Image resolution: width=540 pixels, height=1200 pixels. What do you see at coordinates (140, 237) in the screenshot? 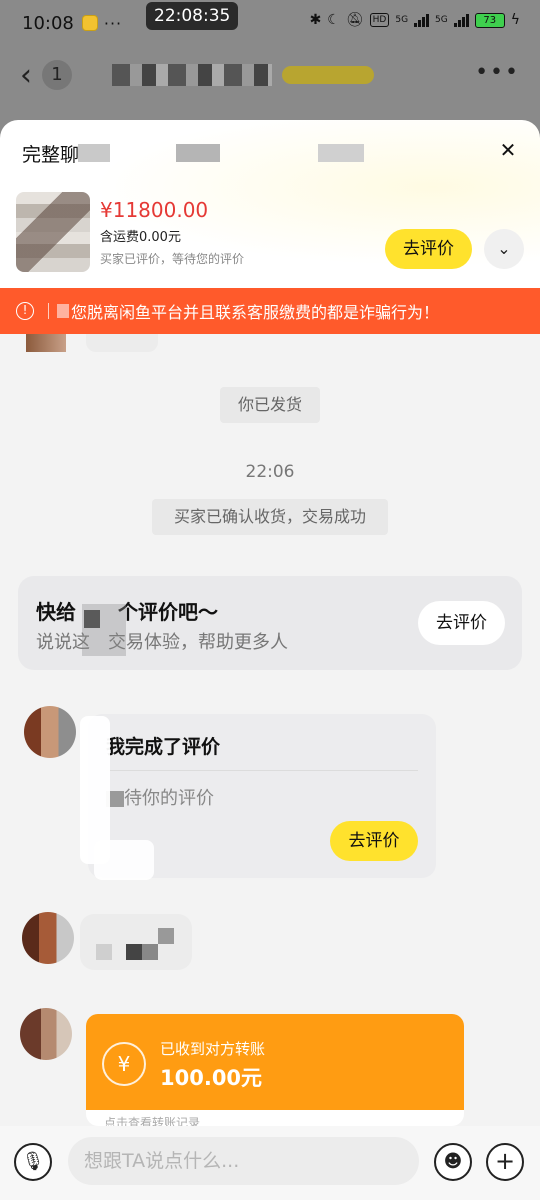
I see `shipping-fee: 含运费0.00元` at bounding box center [140, 237].